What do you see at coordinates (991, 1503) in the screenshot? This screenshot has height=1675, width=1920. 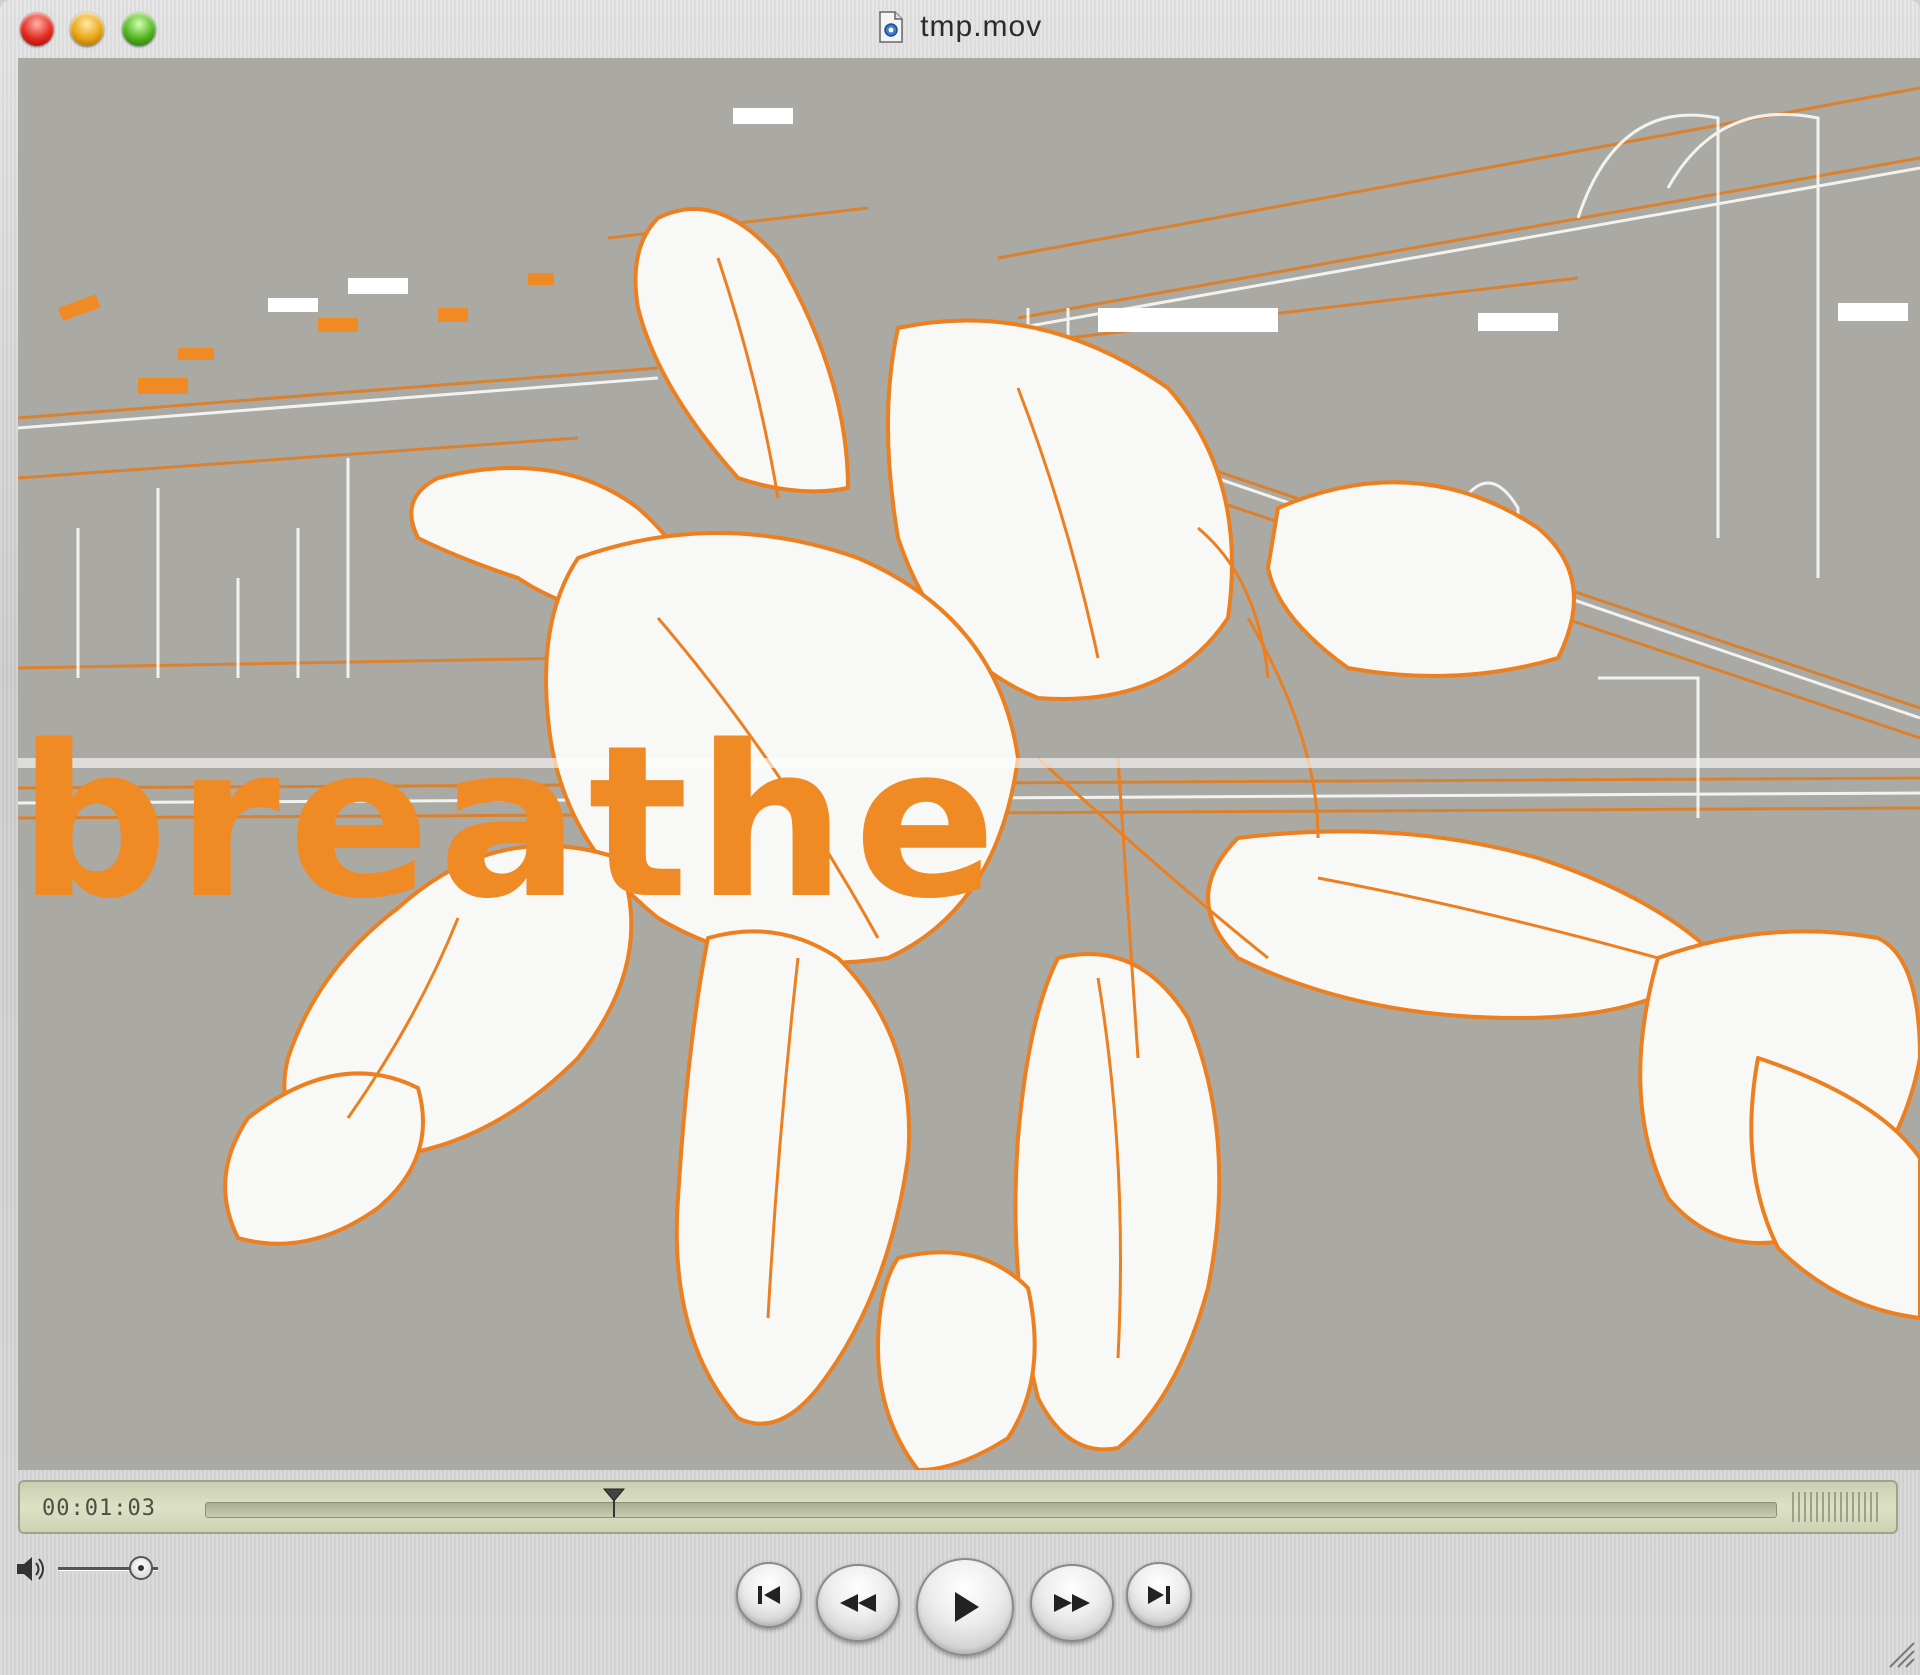 I see `scrubber-track` at bounding box center [991, 1503].